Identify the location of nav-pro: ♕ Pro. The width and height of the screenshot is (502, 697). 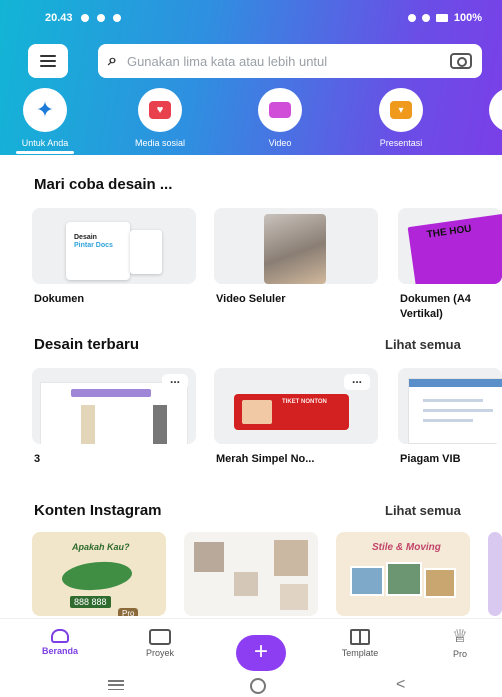
(460, 641).